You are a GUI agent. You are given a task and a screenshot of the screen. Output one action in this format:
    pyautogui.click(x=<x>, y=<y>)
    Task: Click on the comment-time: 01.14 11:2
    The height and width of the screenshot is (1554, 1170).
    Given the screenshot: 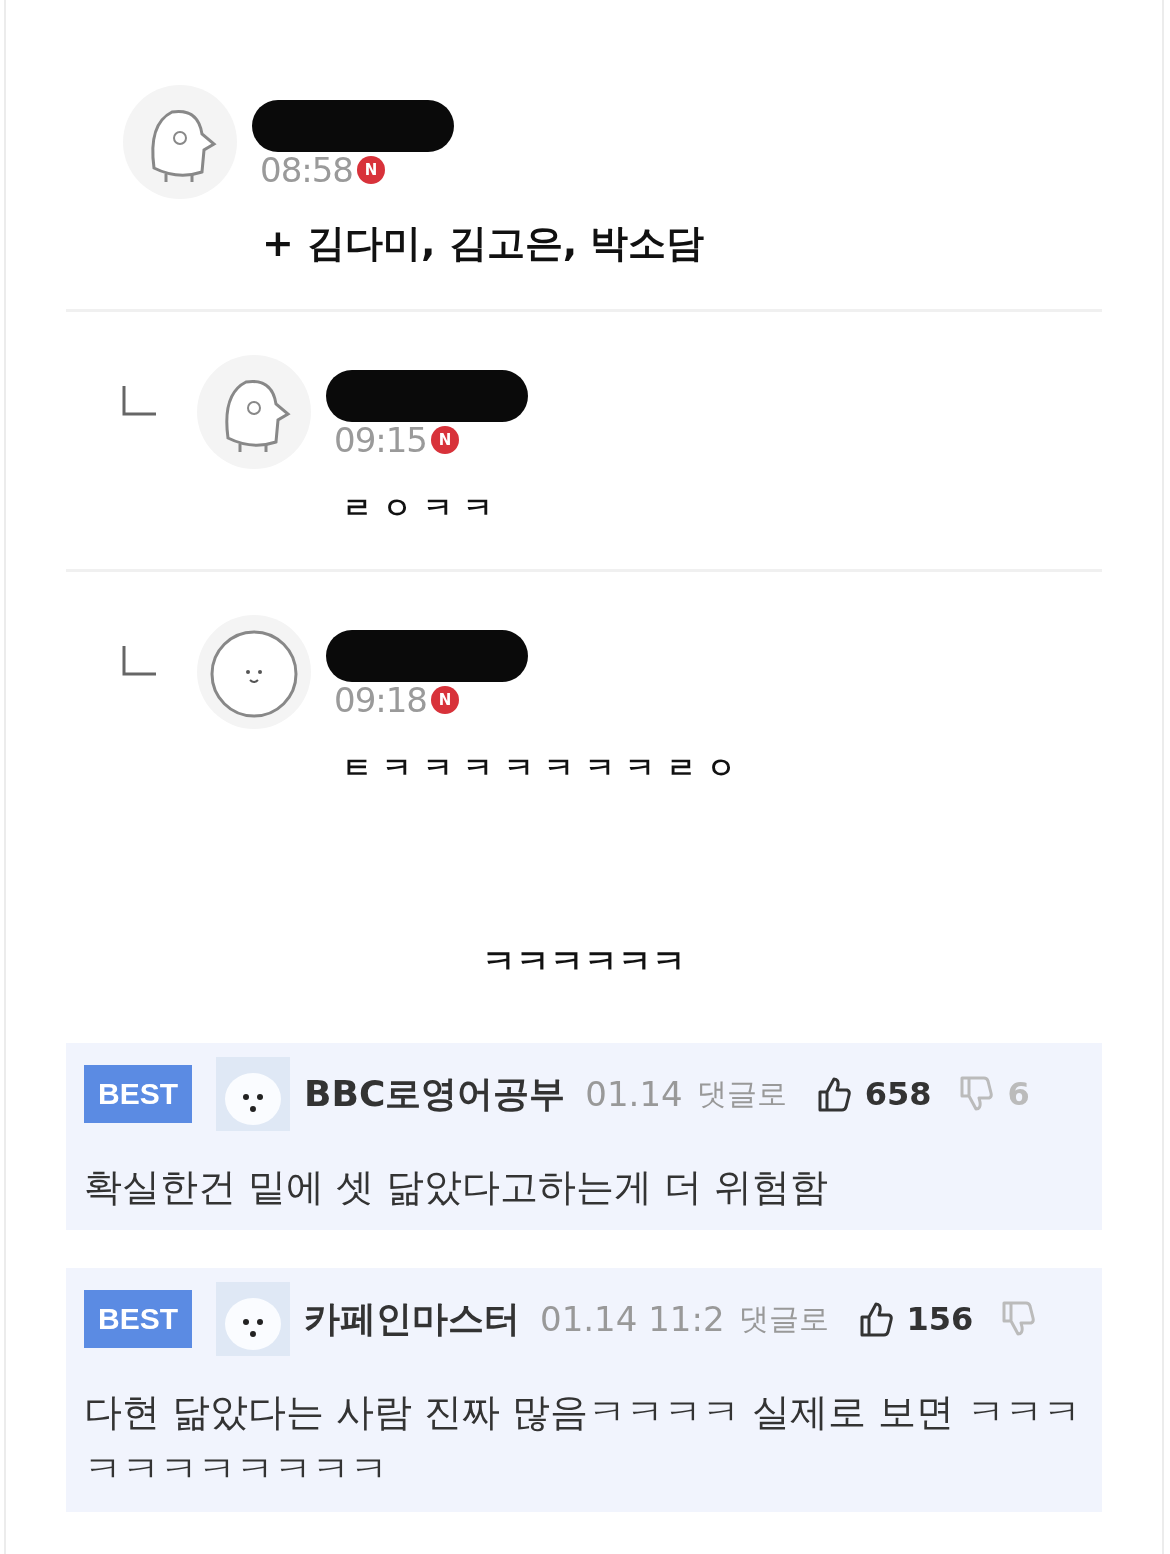 What is the action you would take?
    pyautogui.click(x=632, y=1319)
    